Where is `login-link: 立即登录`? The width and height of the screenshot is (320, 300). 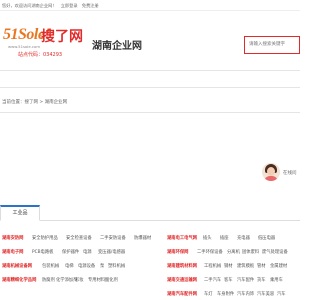
login-link: 立即登录 is located at coordinates (69, 5).